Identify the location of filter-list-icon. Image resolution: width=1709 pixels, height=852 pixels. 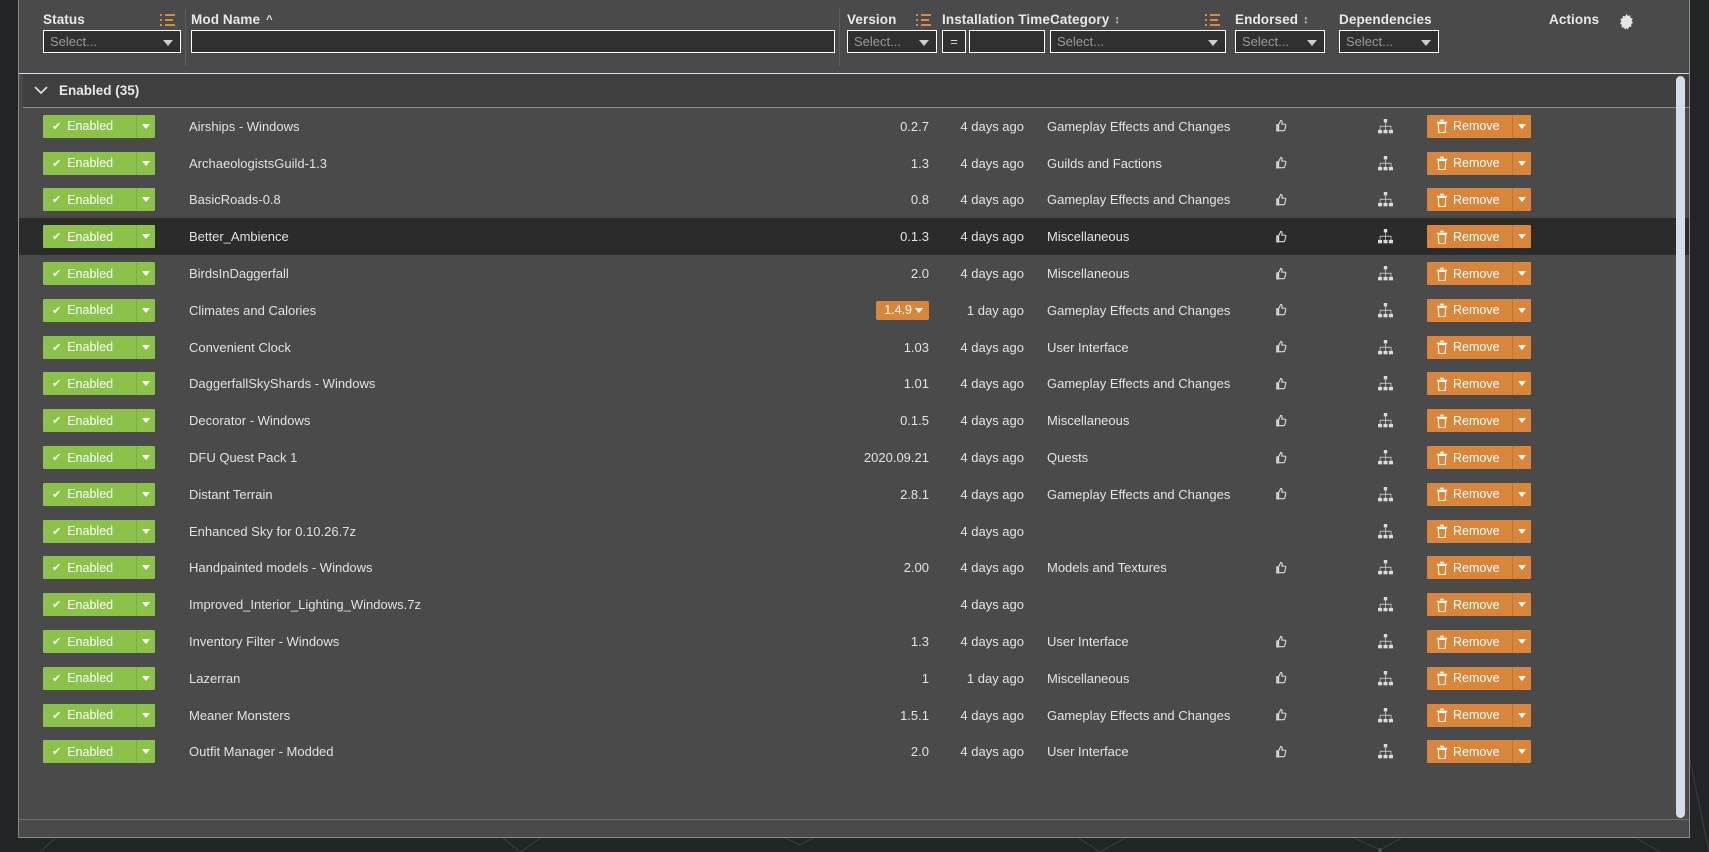
(923, 19).